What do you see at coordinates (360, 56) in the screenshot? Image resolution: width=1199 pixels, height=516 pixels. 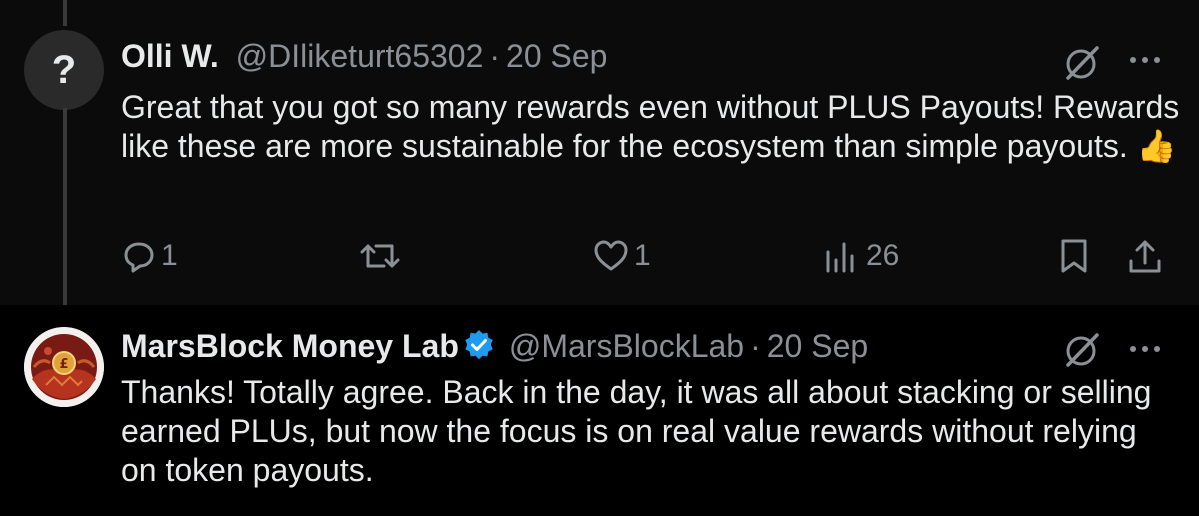 I see `user-handle: @DIliketurt65302` at bounding box center [360, 56].